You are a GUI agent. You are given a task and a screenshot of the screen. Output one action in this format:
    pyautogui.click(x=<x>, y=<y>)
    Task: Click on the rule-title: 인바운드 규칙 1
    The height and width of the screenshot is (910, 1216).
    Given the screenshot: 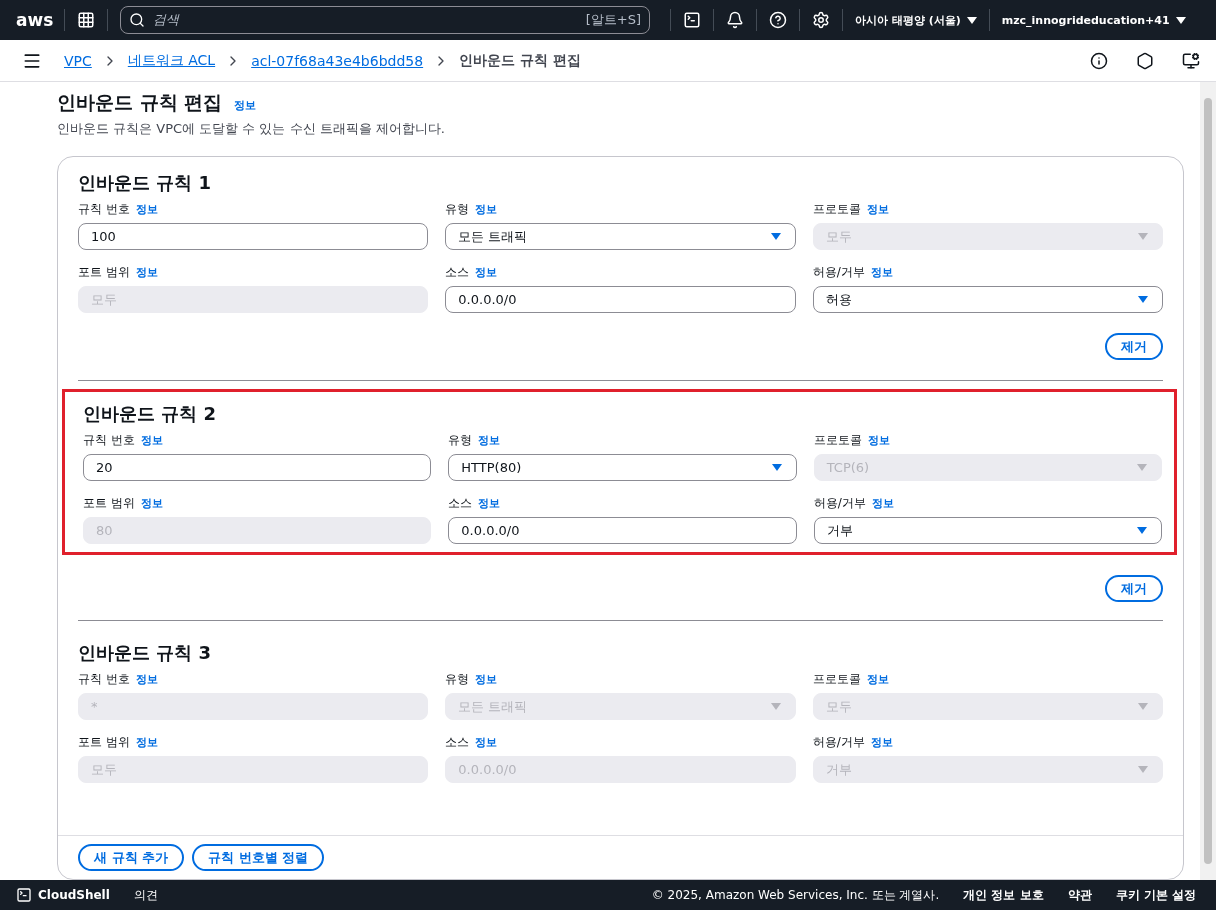 What is the action you would take?
    pyautogui.click(x=145, y=183)
    